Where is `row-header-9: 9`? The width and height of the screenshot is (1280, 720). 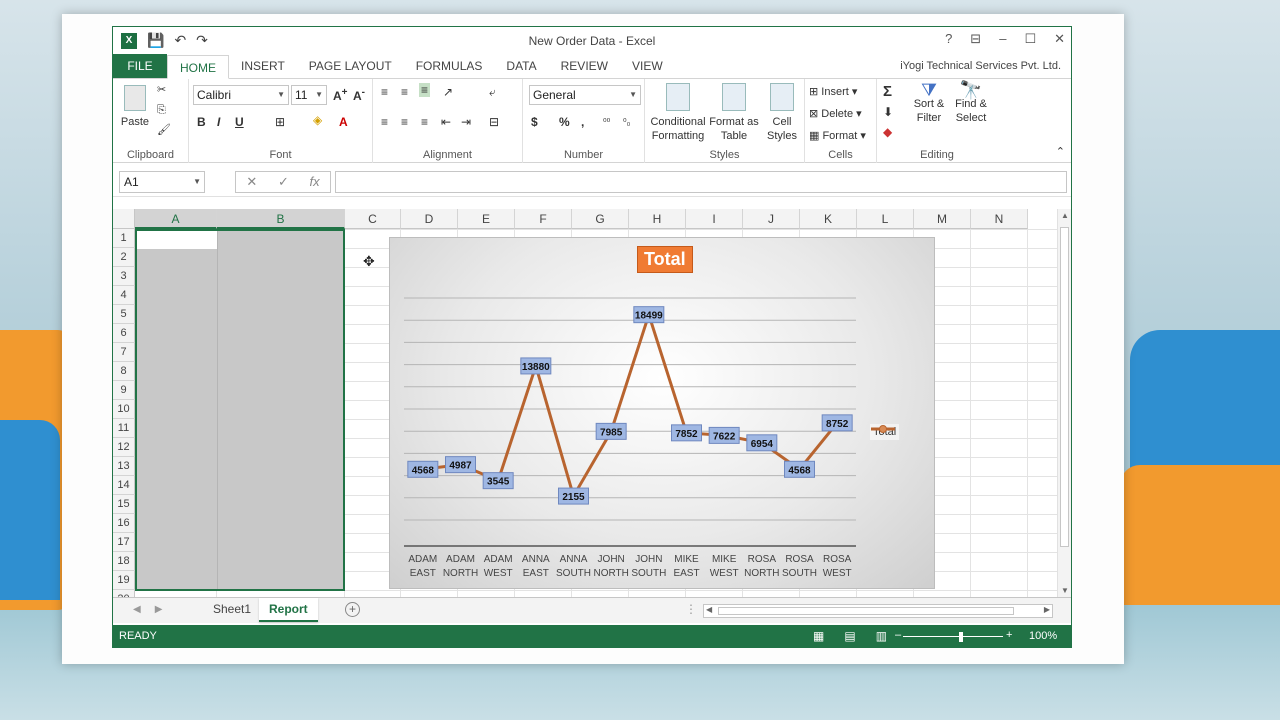 row-header-9: 9 is located at coordinates (124, 390).